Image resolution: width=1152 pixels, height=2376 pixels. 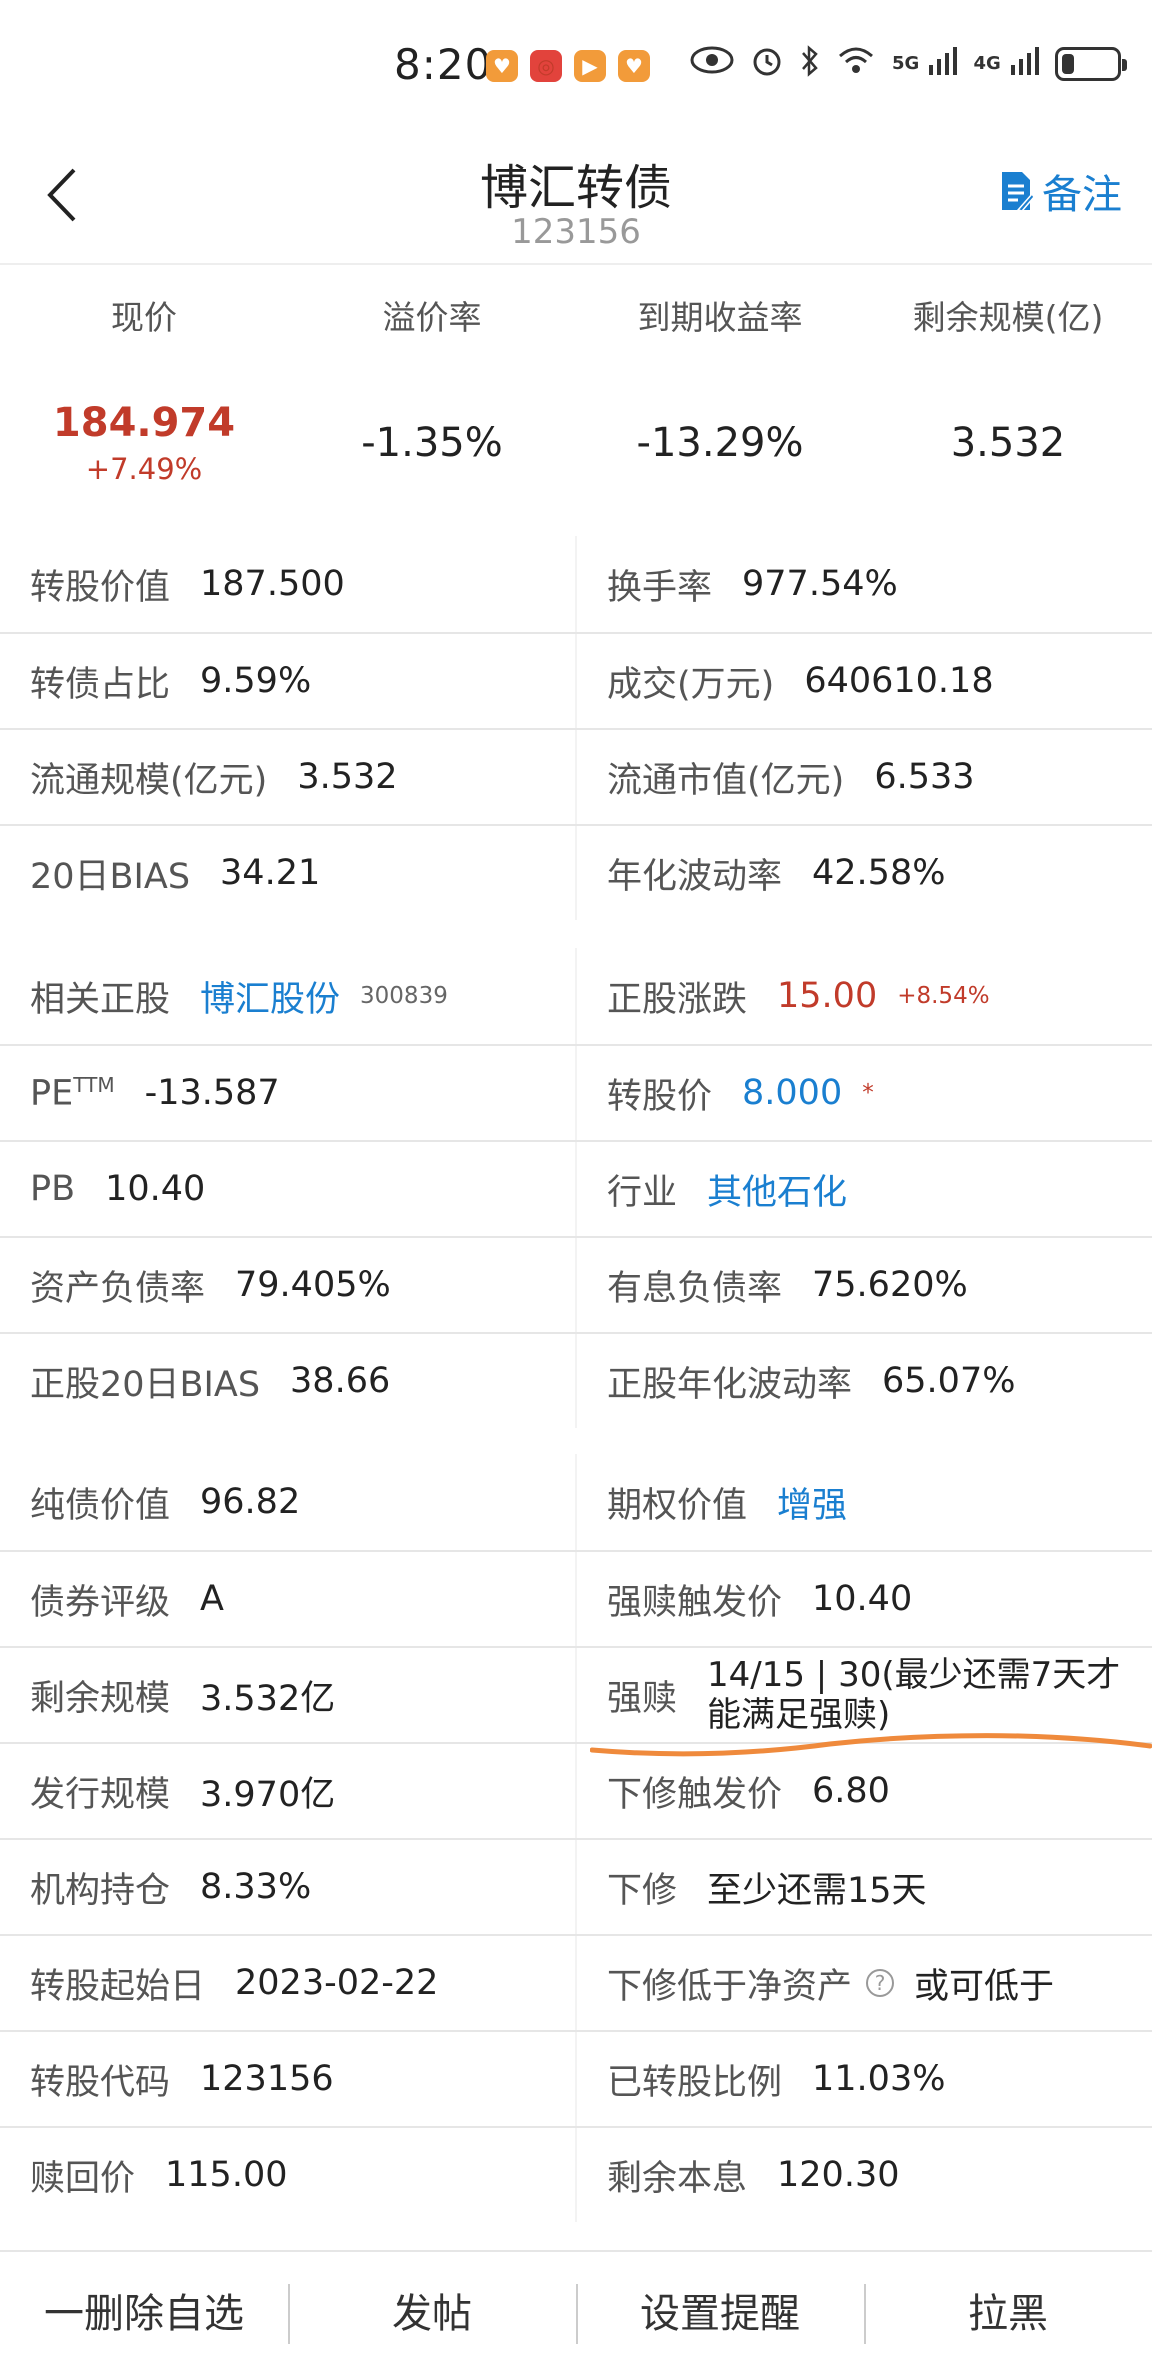 I want to click on cell-float-value: 流通市值(亿元) 6.533, so click(x=864, y=777).